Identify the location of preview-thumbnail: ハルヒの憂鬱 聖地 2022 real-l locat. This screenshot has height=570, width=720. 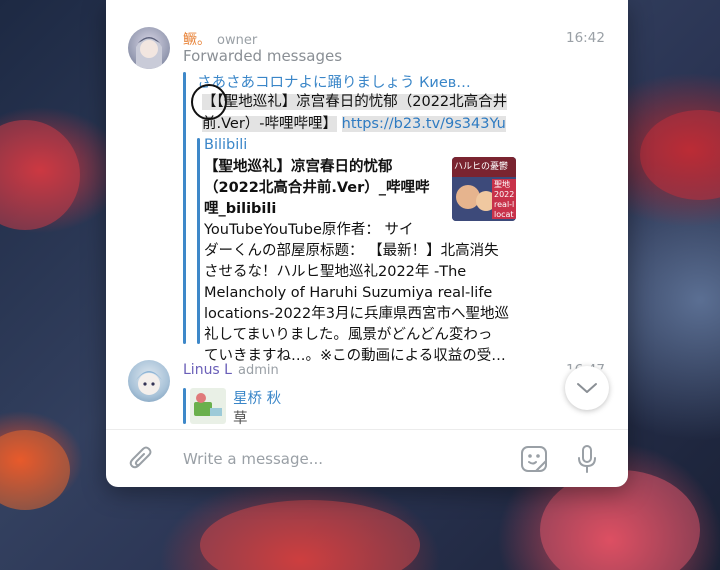
(484, 189).